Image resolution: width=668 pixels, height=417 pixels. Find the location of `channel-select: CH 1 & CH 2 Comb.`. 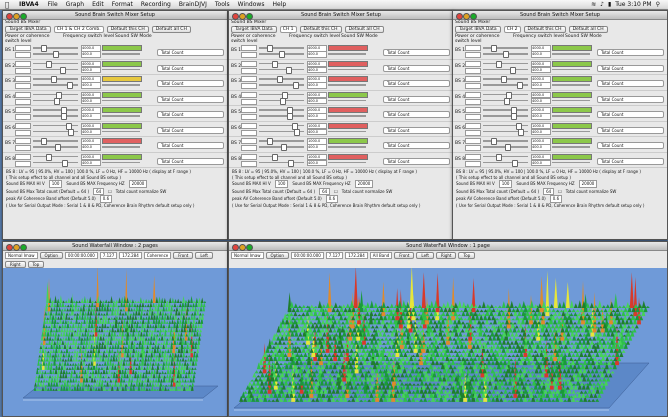

channel-select: CH 1 & CH 2 Comb. is located at coordinates (78, 29).